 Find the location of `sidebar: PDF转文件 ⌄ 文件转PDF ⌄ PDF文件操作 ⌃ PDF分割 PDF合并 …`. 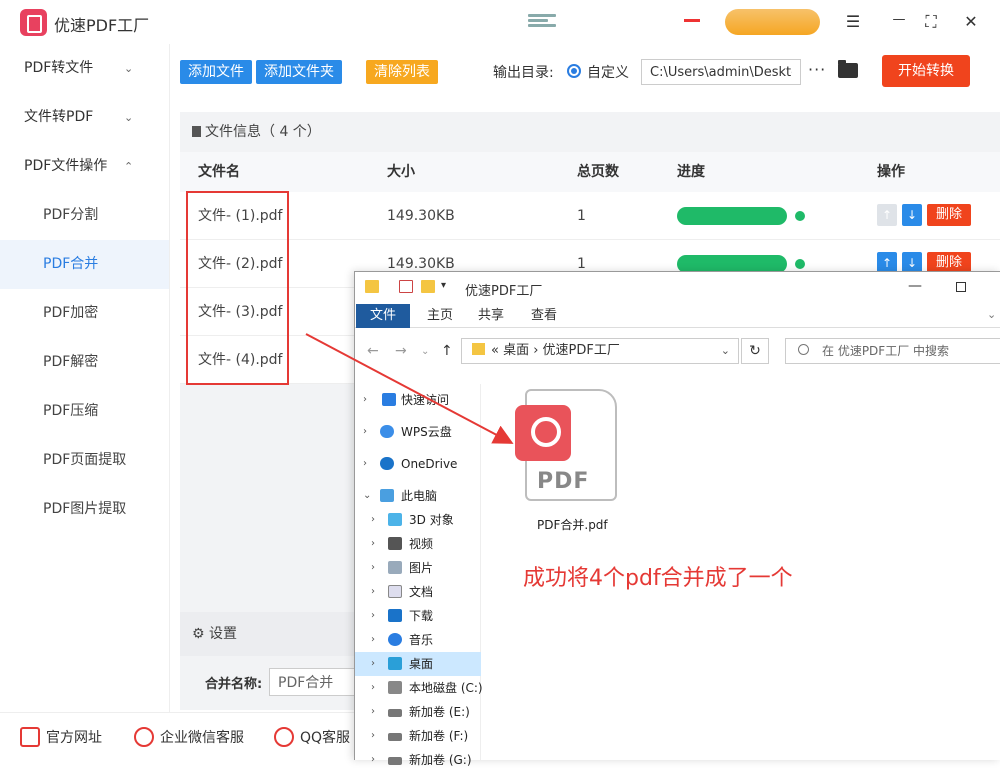

sidebar: PDF转文件 ⌄ 文件转PDF ⌄ PDF文件操作 ⌃ PDF分割 PDF合并 … is located at coordinates (85, 378).